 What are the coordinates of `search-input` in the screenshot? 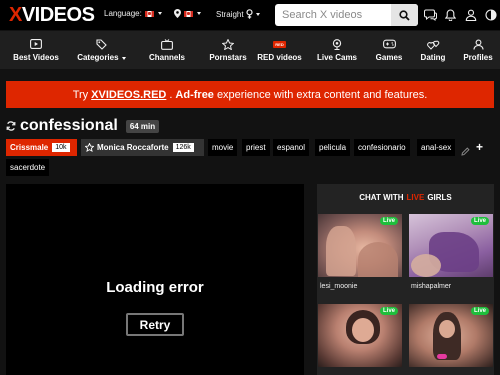 It's located at (333, 15).